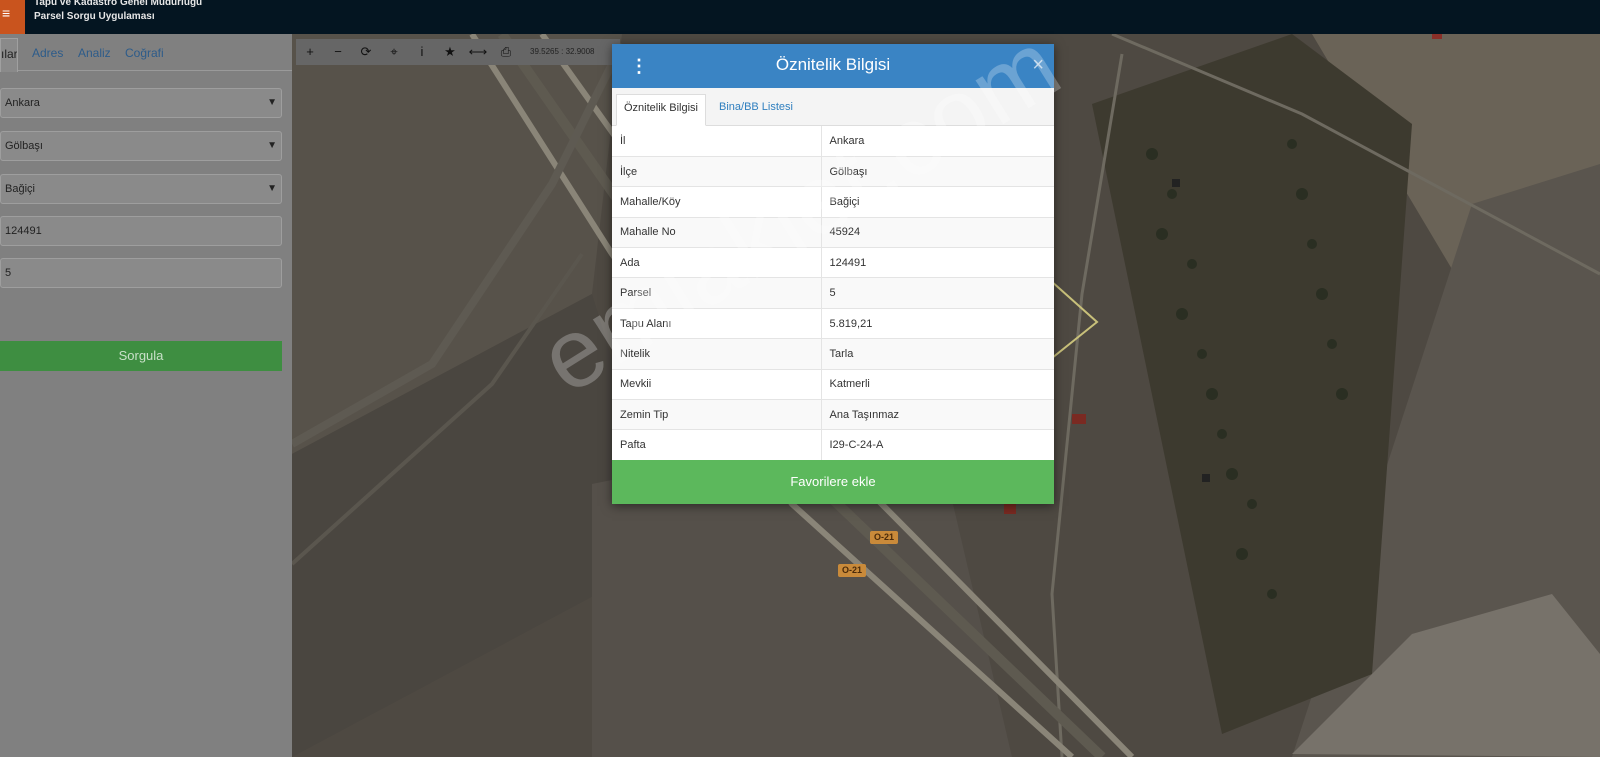  I want to click on attr-key: Zemin Tip, so click(717, 415).